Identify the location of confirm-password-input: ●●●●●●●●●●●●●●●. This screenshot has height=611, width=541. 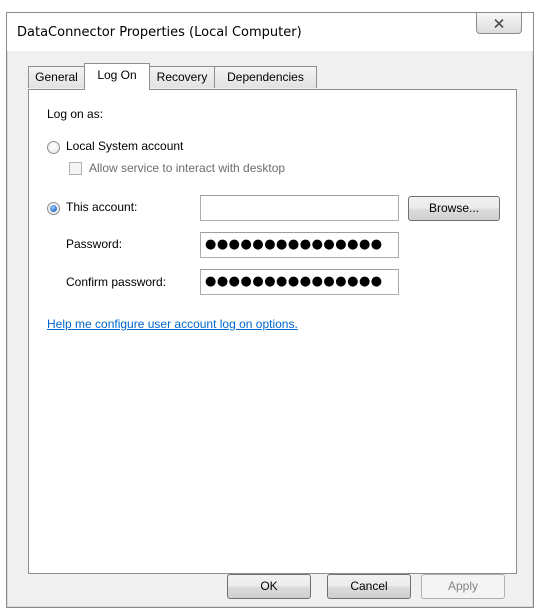
(299, 282).